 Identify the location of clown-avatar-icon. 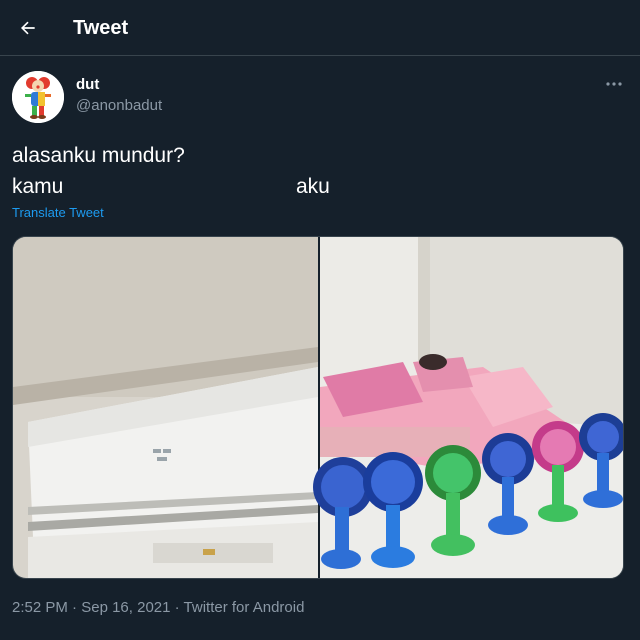
(38, 97).